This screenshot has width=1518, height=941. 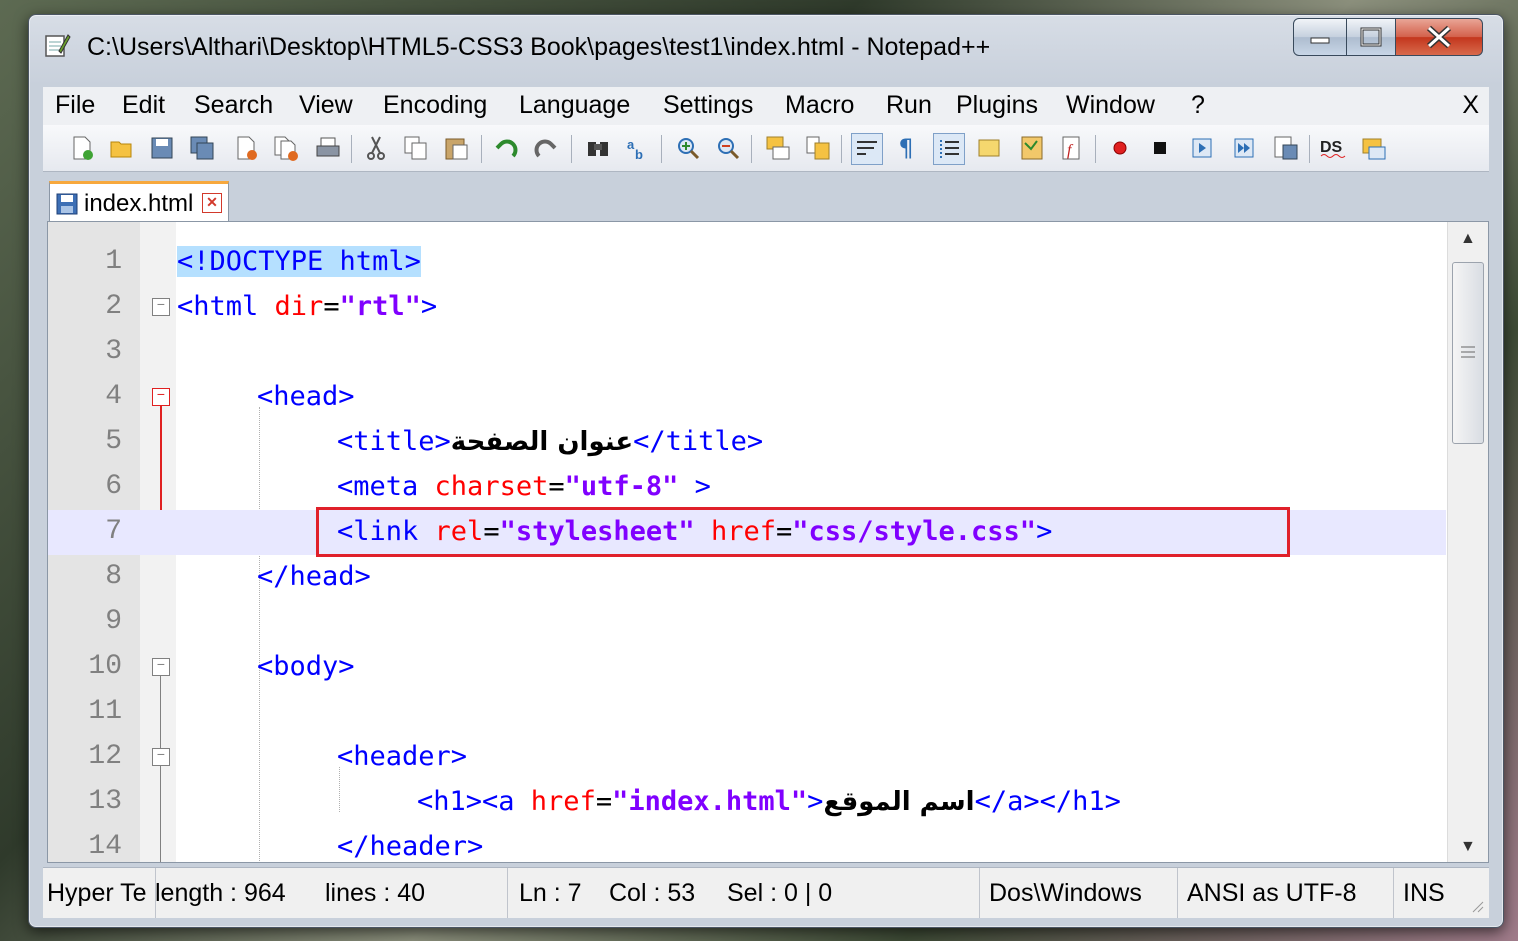 What do you see at coordinates (728, 148) in the screenshot?
I see `zoom-out-icon` at bounding box center [728, 148].